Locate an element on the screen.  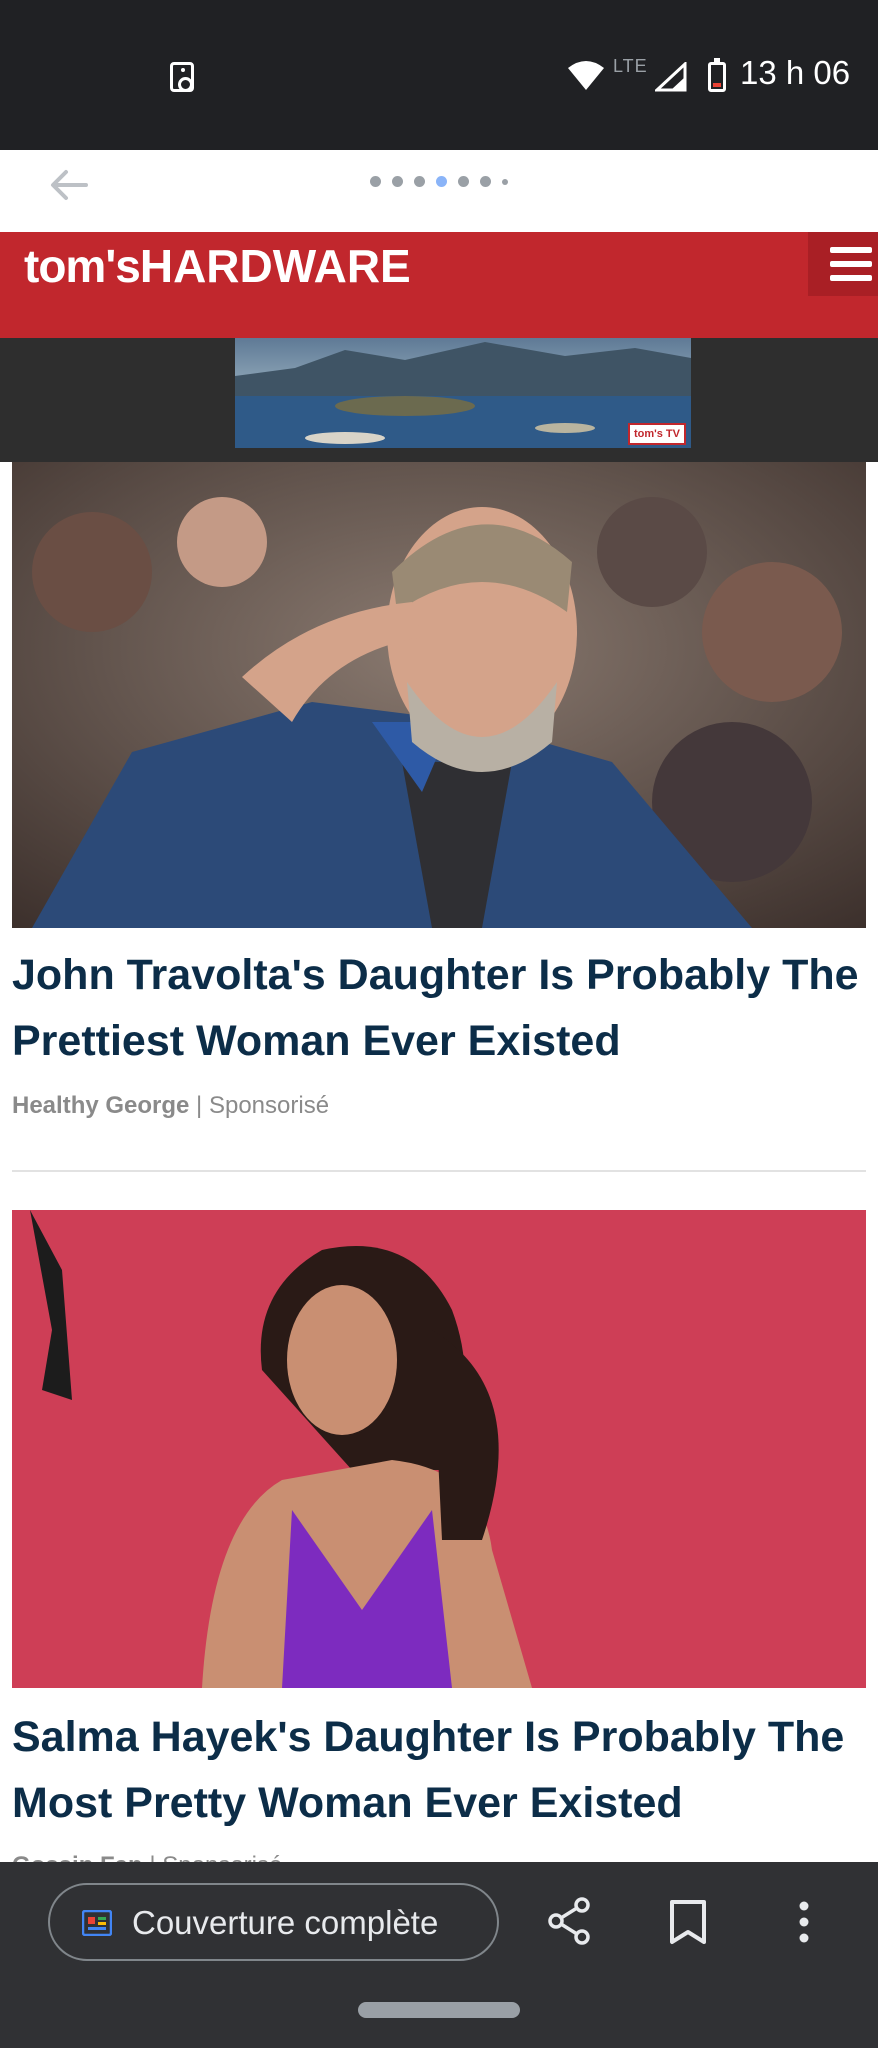
share-icon is located at coordinates (570, 1921).